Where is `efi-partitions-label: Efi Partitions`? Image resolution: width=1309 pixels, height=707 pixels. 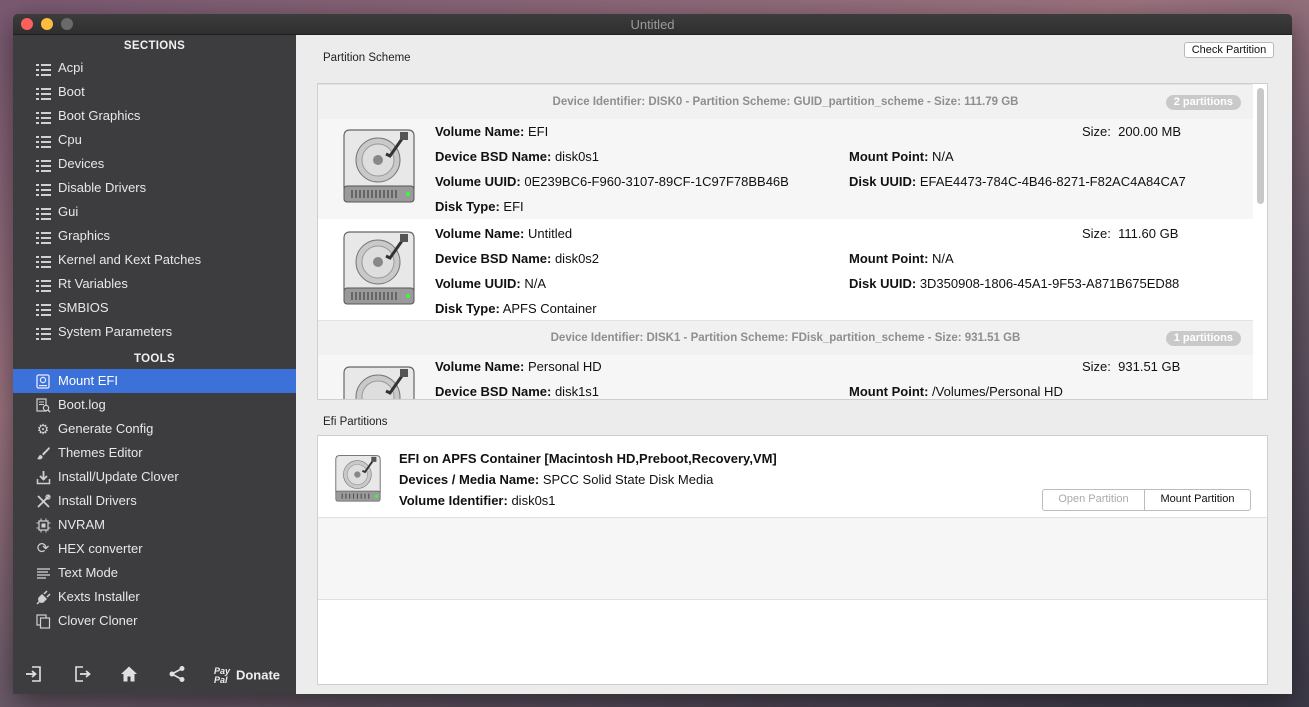
efi-partitions-label: Efi Partitions is located at coordinates (355, 422).